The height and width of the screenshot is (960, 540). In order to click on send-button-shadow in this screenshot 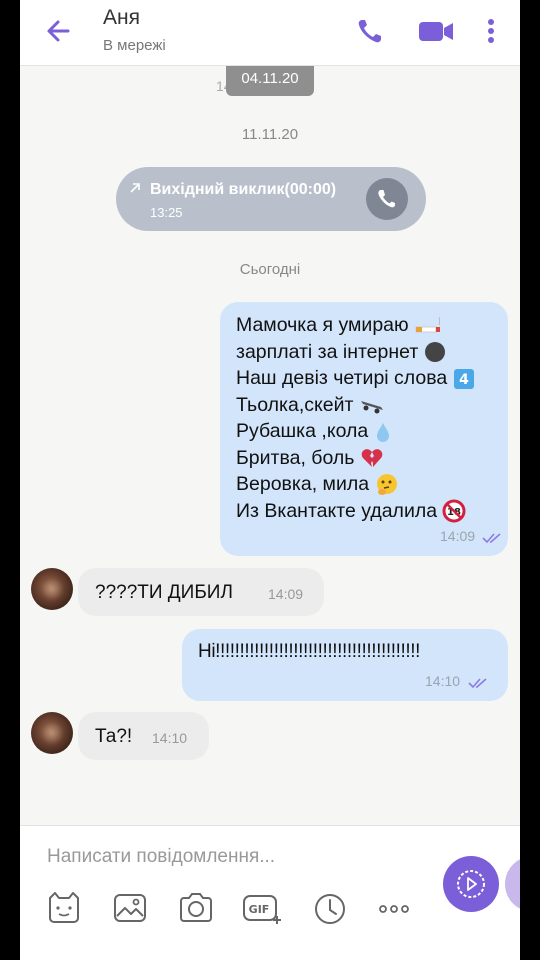, I will do `click(512, 884)`.